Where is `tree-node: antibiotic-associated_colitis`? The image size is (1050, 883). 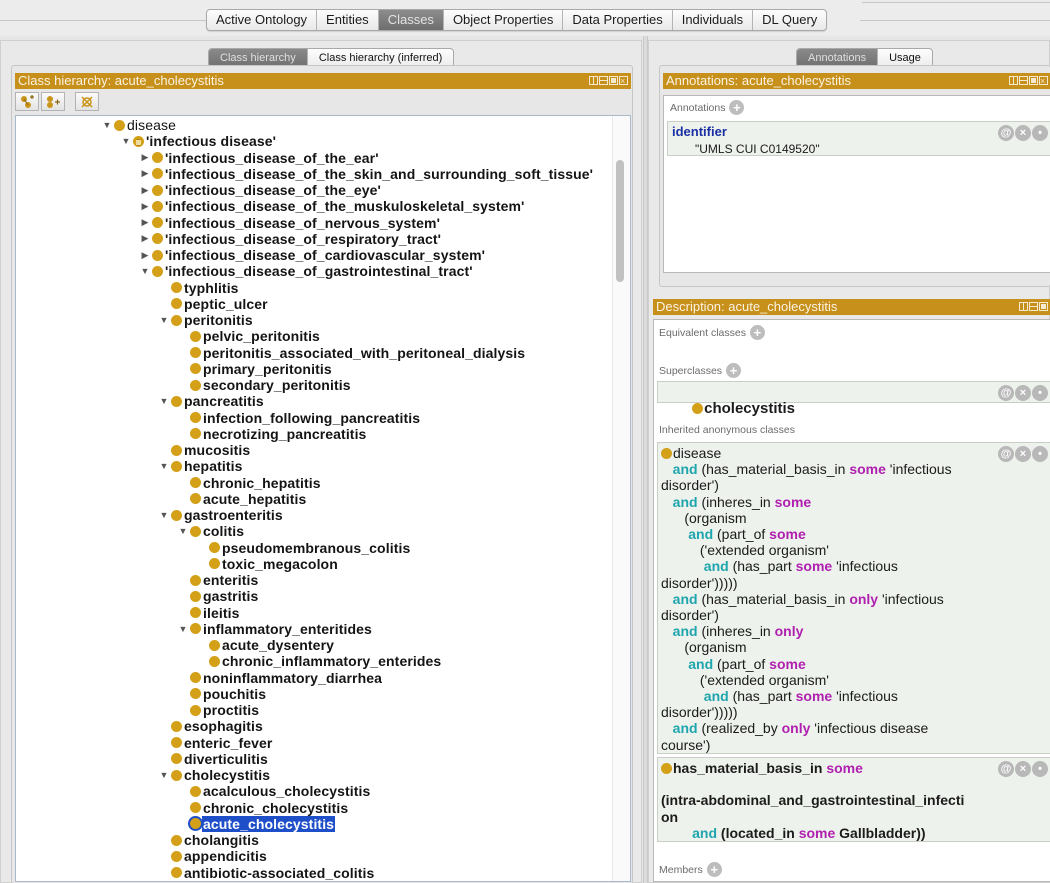 tree-node: antibiotic-associated_colitis is located at coordinates (266, 873).